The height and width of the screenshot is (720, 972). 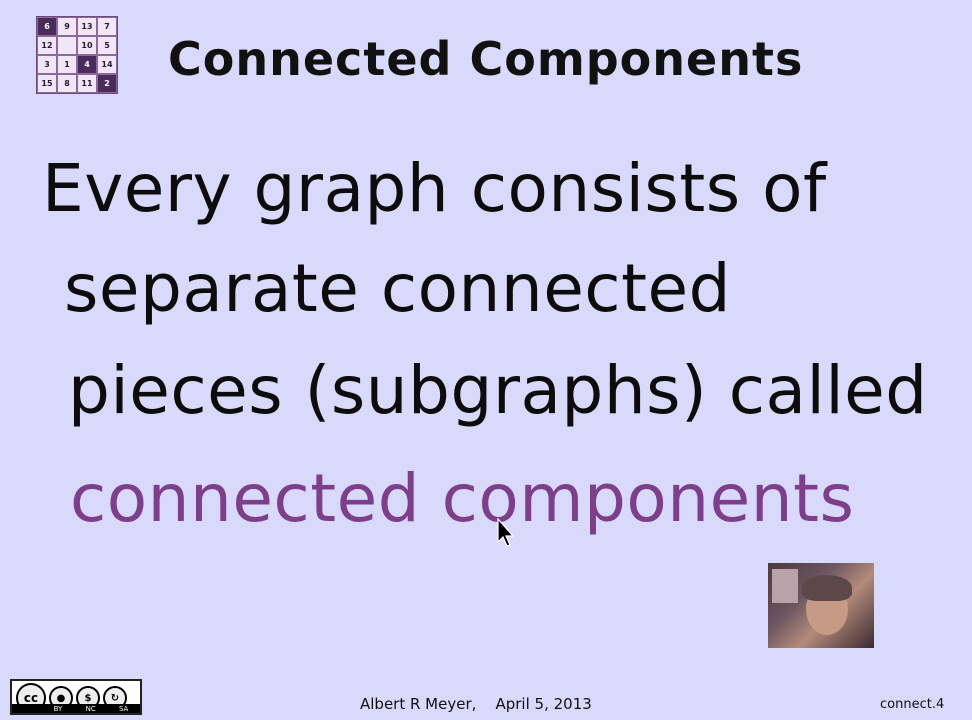 What do you see at coordinates (67, 26) in the screenshot?
I see `logo-cell: 9` at bounding box center [67, 26].